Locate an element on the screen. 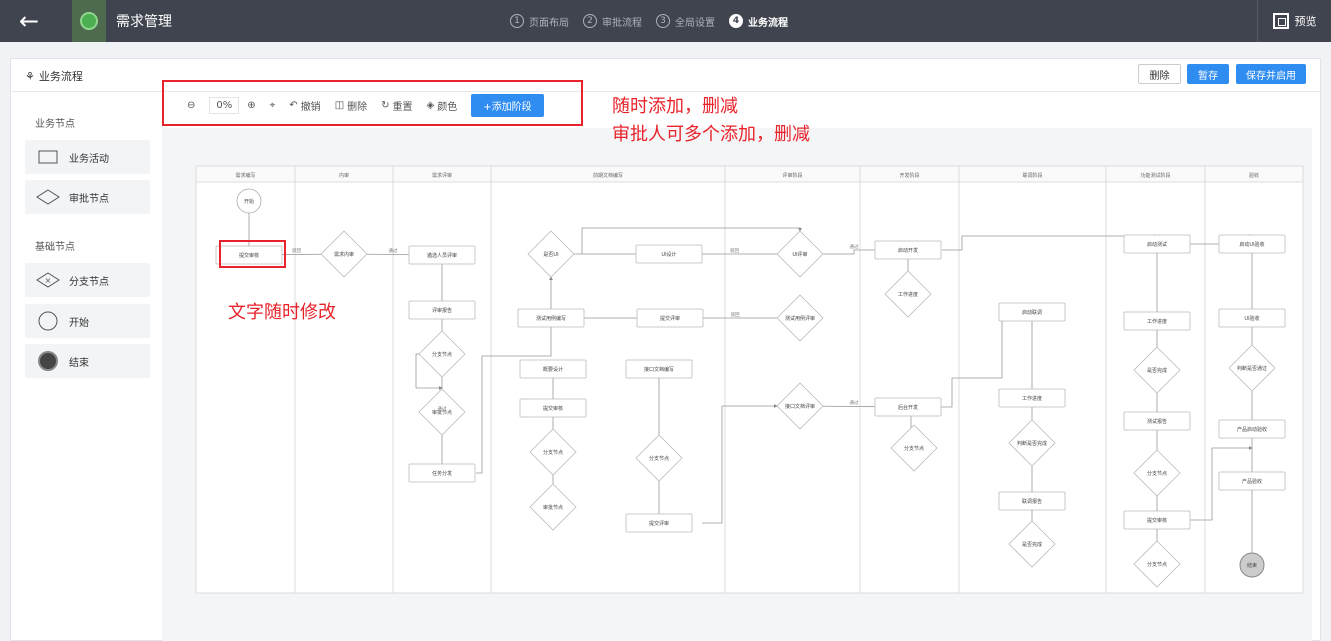  palette-group-basic: 基础节点 is located at coordinates (55, 247).